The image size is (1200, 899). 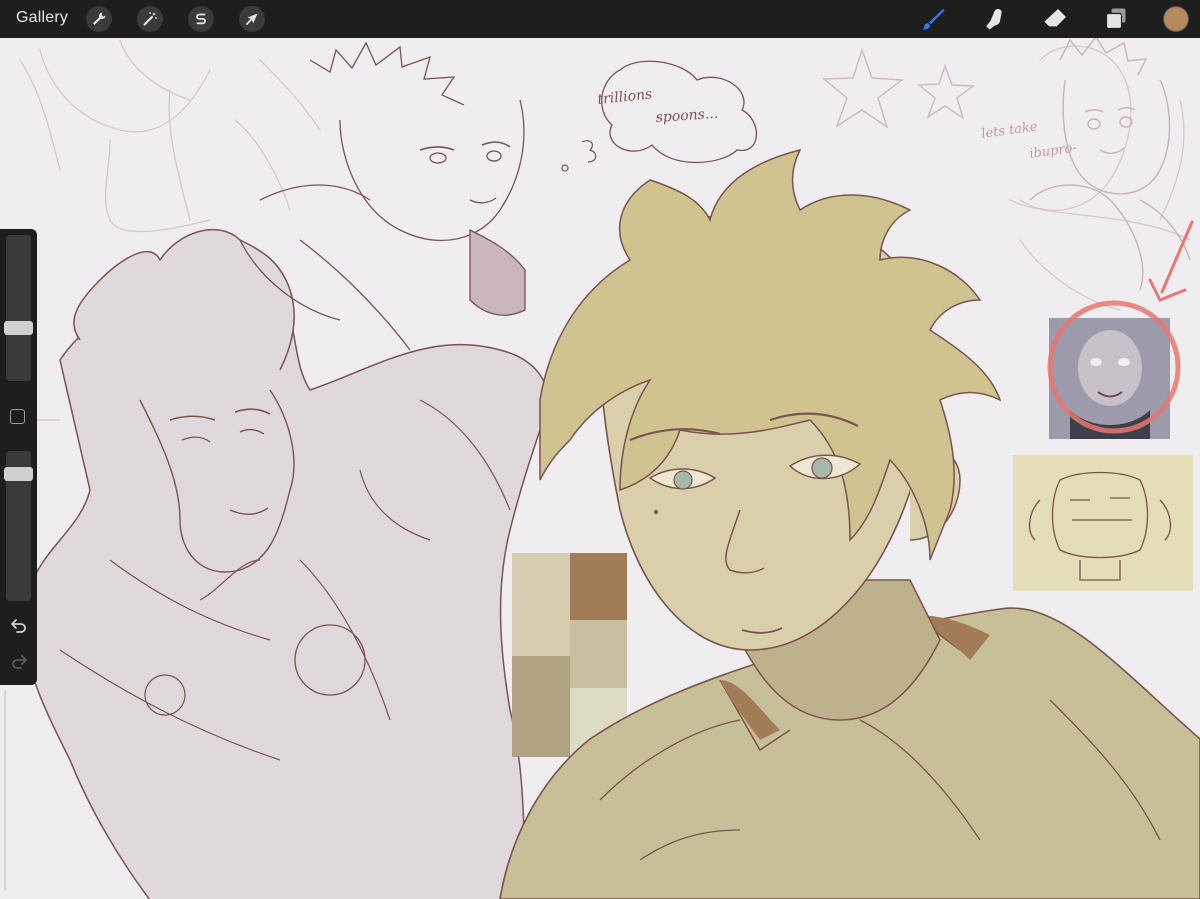 I want to click on sketch-sticky-note, so click(x=1103, y=523).